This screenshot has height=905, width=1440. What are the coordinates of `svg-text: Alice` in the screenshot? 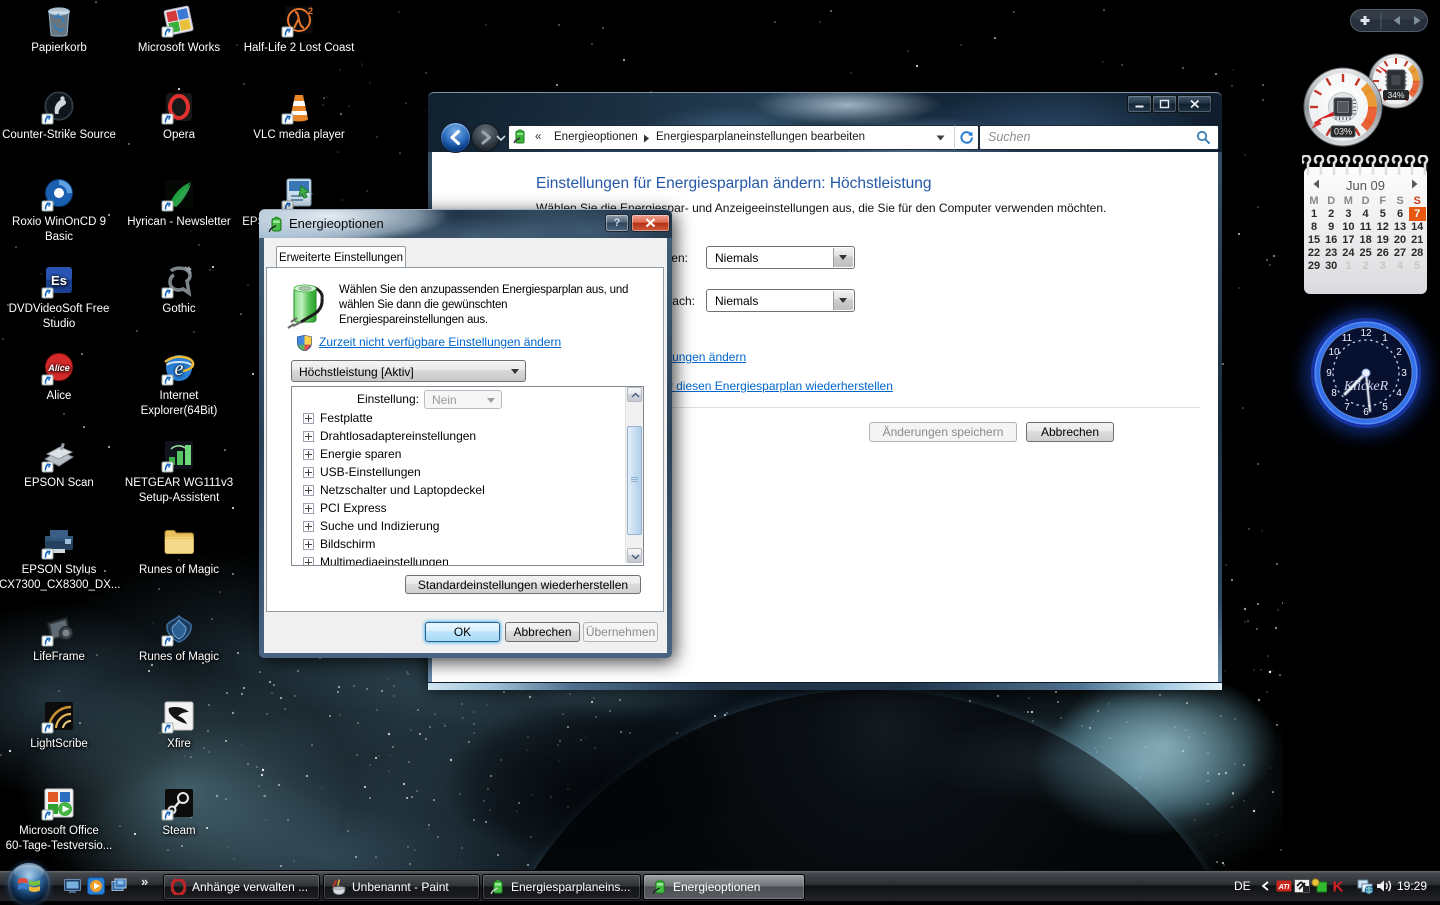 It's located at (58, 368).